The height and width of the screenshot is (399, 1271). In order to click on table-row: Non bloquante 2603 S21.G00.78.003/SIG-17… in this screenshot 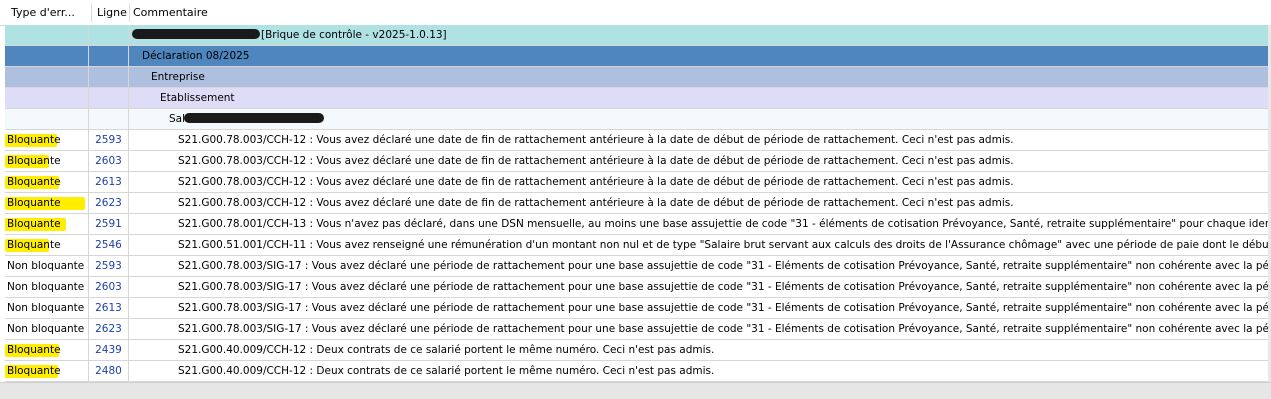, I will do `click(638, 287)`.